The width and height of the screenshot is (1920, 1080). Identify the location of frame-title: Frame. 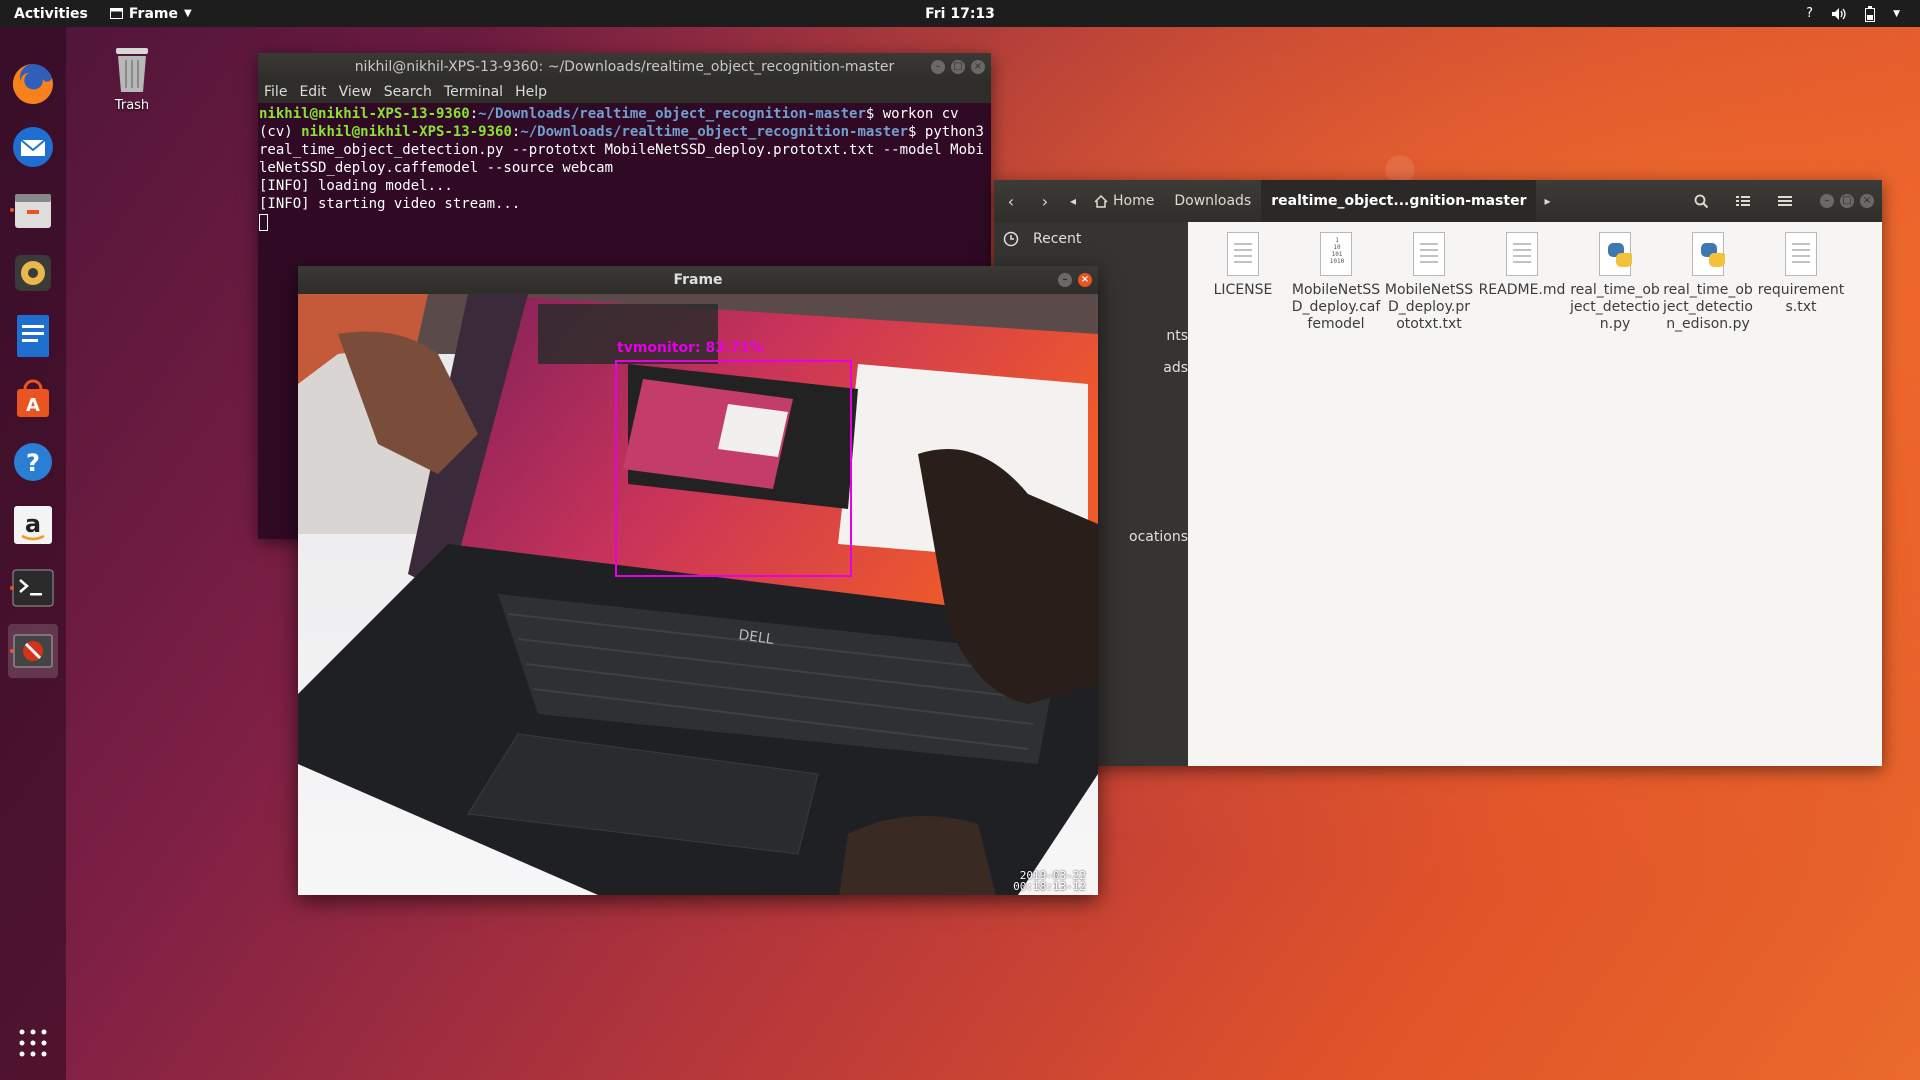
(698, 280).